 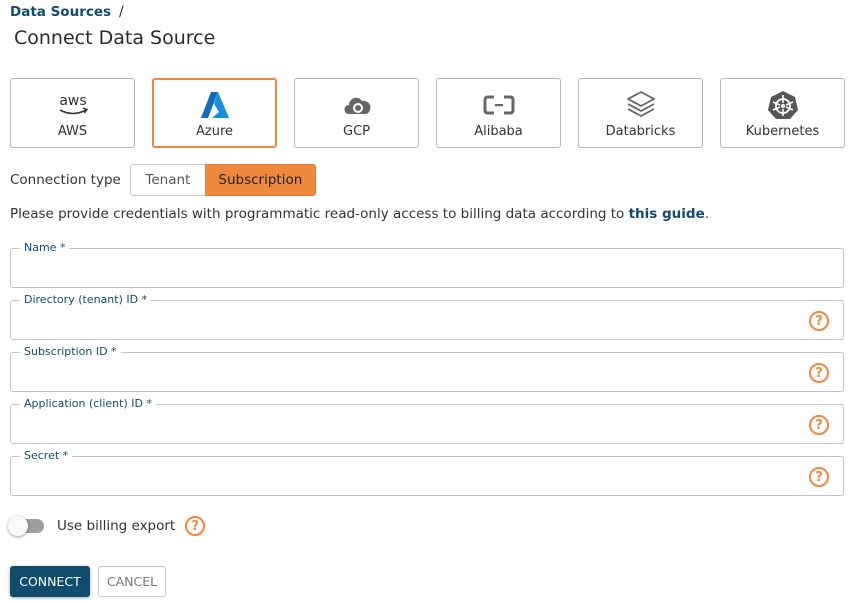 I want to click on application-client-id-input, so click(x=411, y=427).